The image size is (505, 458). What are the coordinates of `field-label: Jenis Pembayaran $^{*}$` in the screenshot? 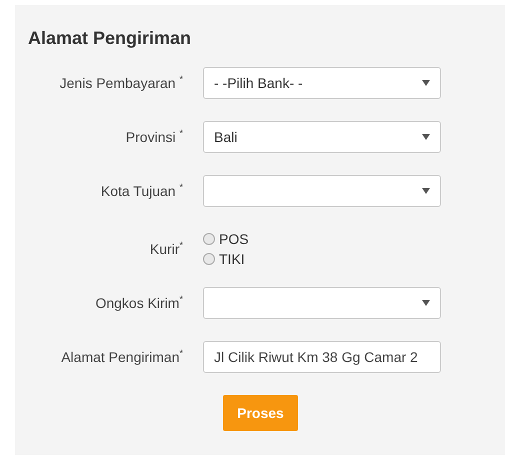 It's located at (121, 83).